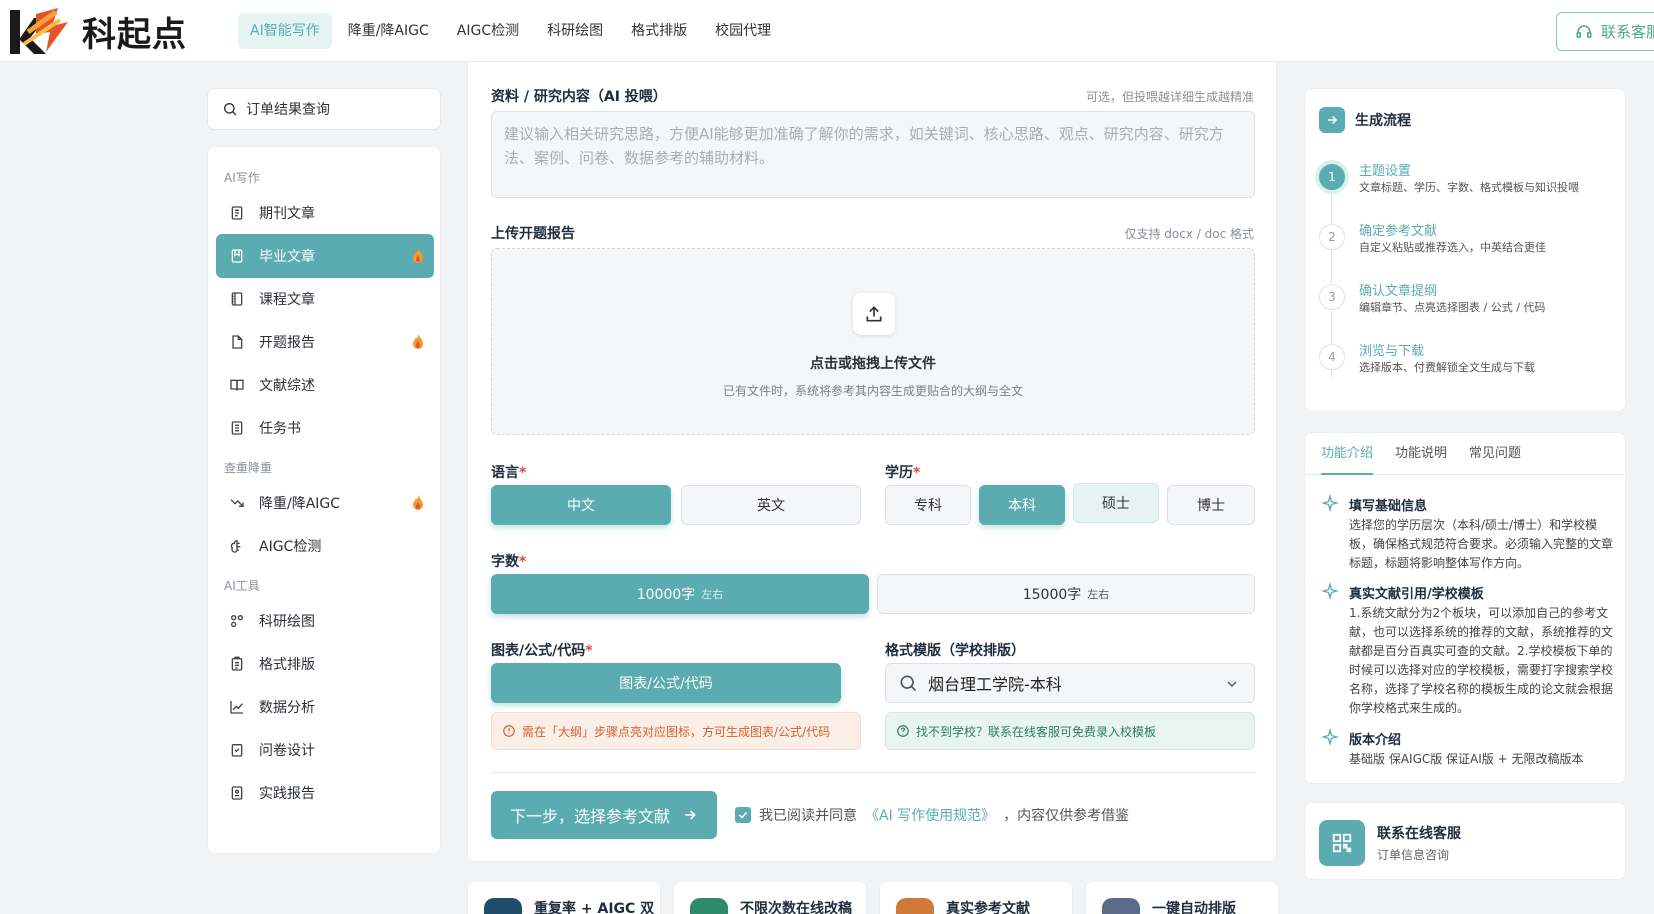  What do you see at coordinates (1419, 834) in the screenshot?
I see `support-title: 联系在线客服` at bounding box center [1419, 834].